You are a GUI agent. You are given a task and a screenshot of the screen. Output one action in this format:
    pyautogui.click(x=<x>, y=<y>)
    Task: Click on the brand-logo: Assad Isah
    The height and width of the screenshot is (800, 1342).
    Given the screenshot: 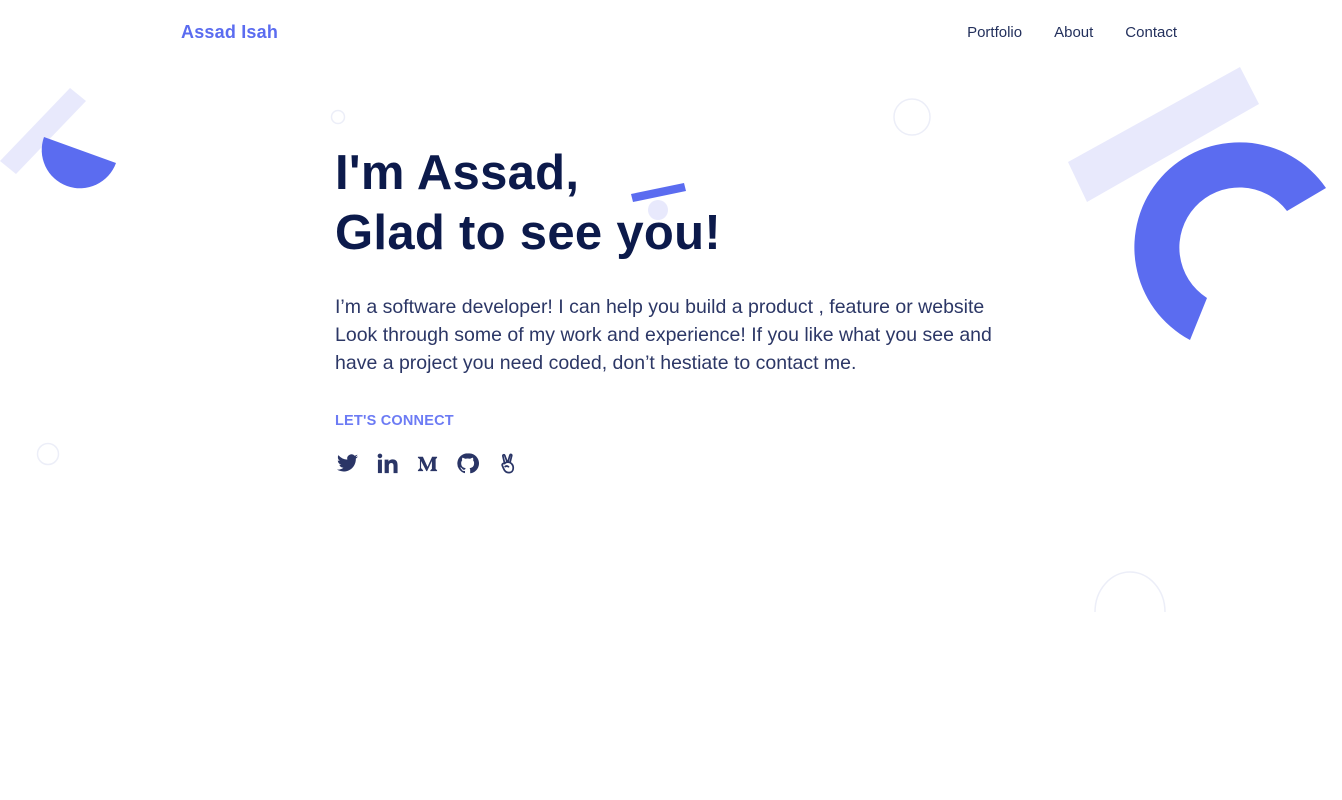 What is the action you would take?
    pyautogui.click(x=229, y=32)
    